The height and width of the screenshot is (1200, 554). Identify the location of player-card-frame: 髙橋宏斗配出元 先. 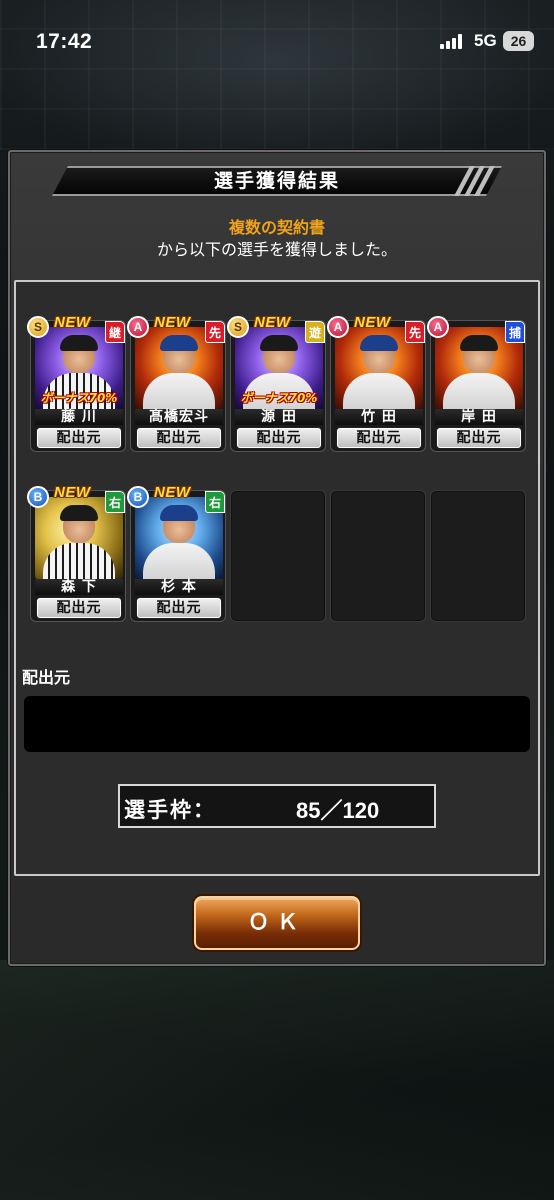
(178, 386).